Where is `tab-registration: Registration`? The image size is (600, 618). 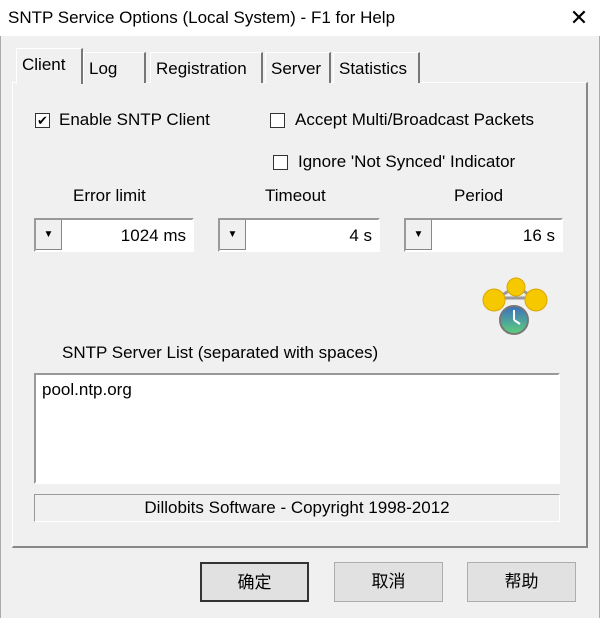
tab-registration: Registration is located at coordinates (206, 67).